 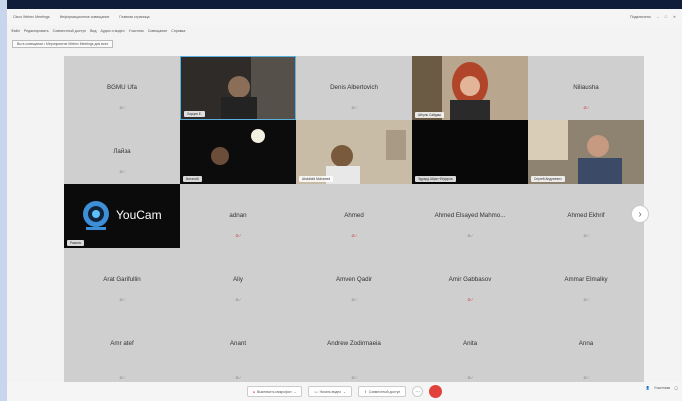 I want to click on video-camera-icon: ▭, so click(x=316, y=391).